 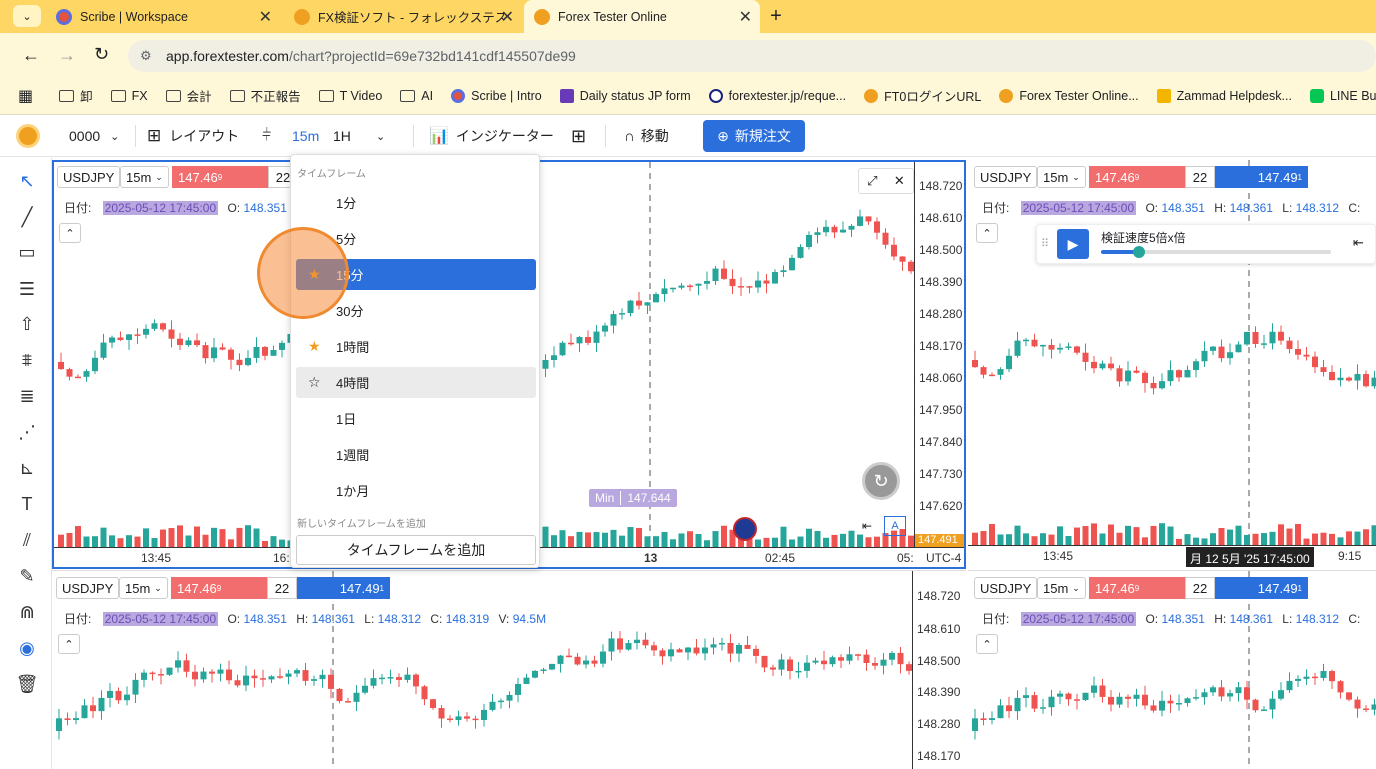 I want to click on trendline-icon: ╱, so click(x=27, y=217).